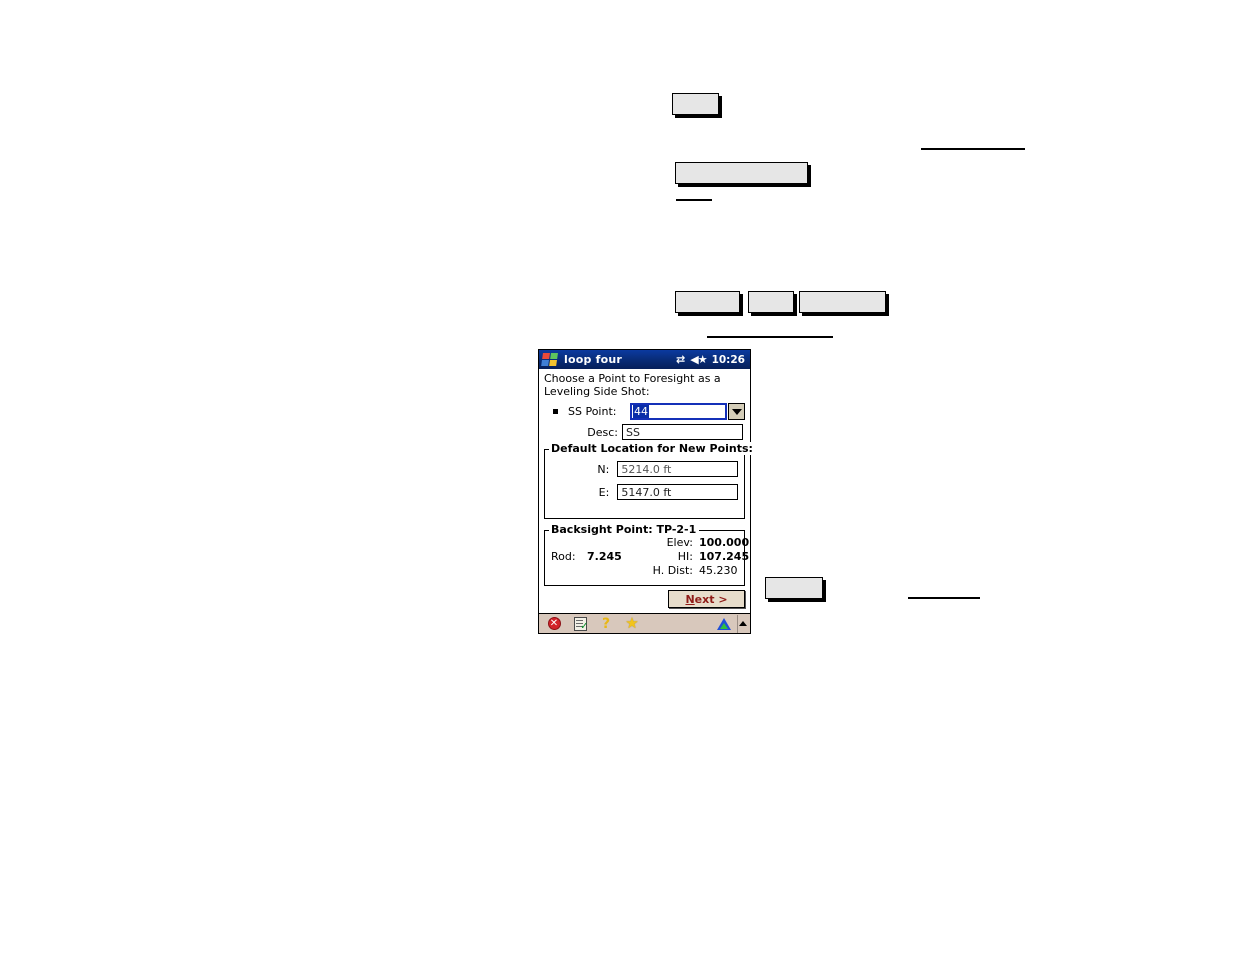  Describe the element at coordinates (682, 432) in the screenshot. I see `desc-input: SS` at that location.